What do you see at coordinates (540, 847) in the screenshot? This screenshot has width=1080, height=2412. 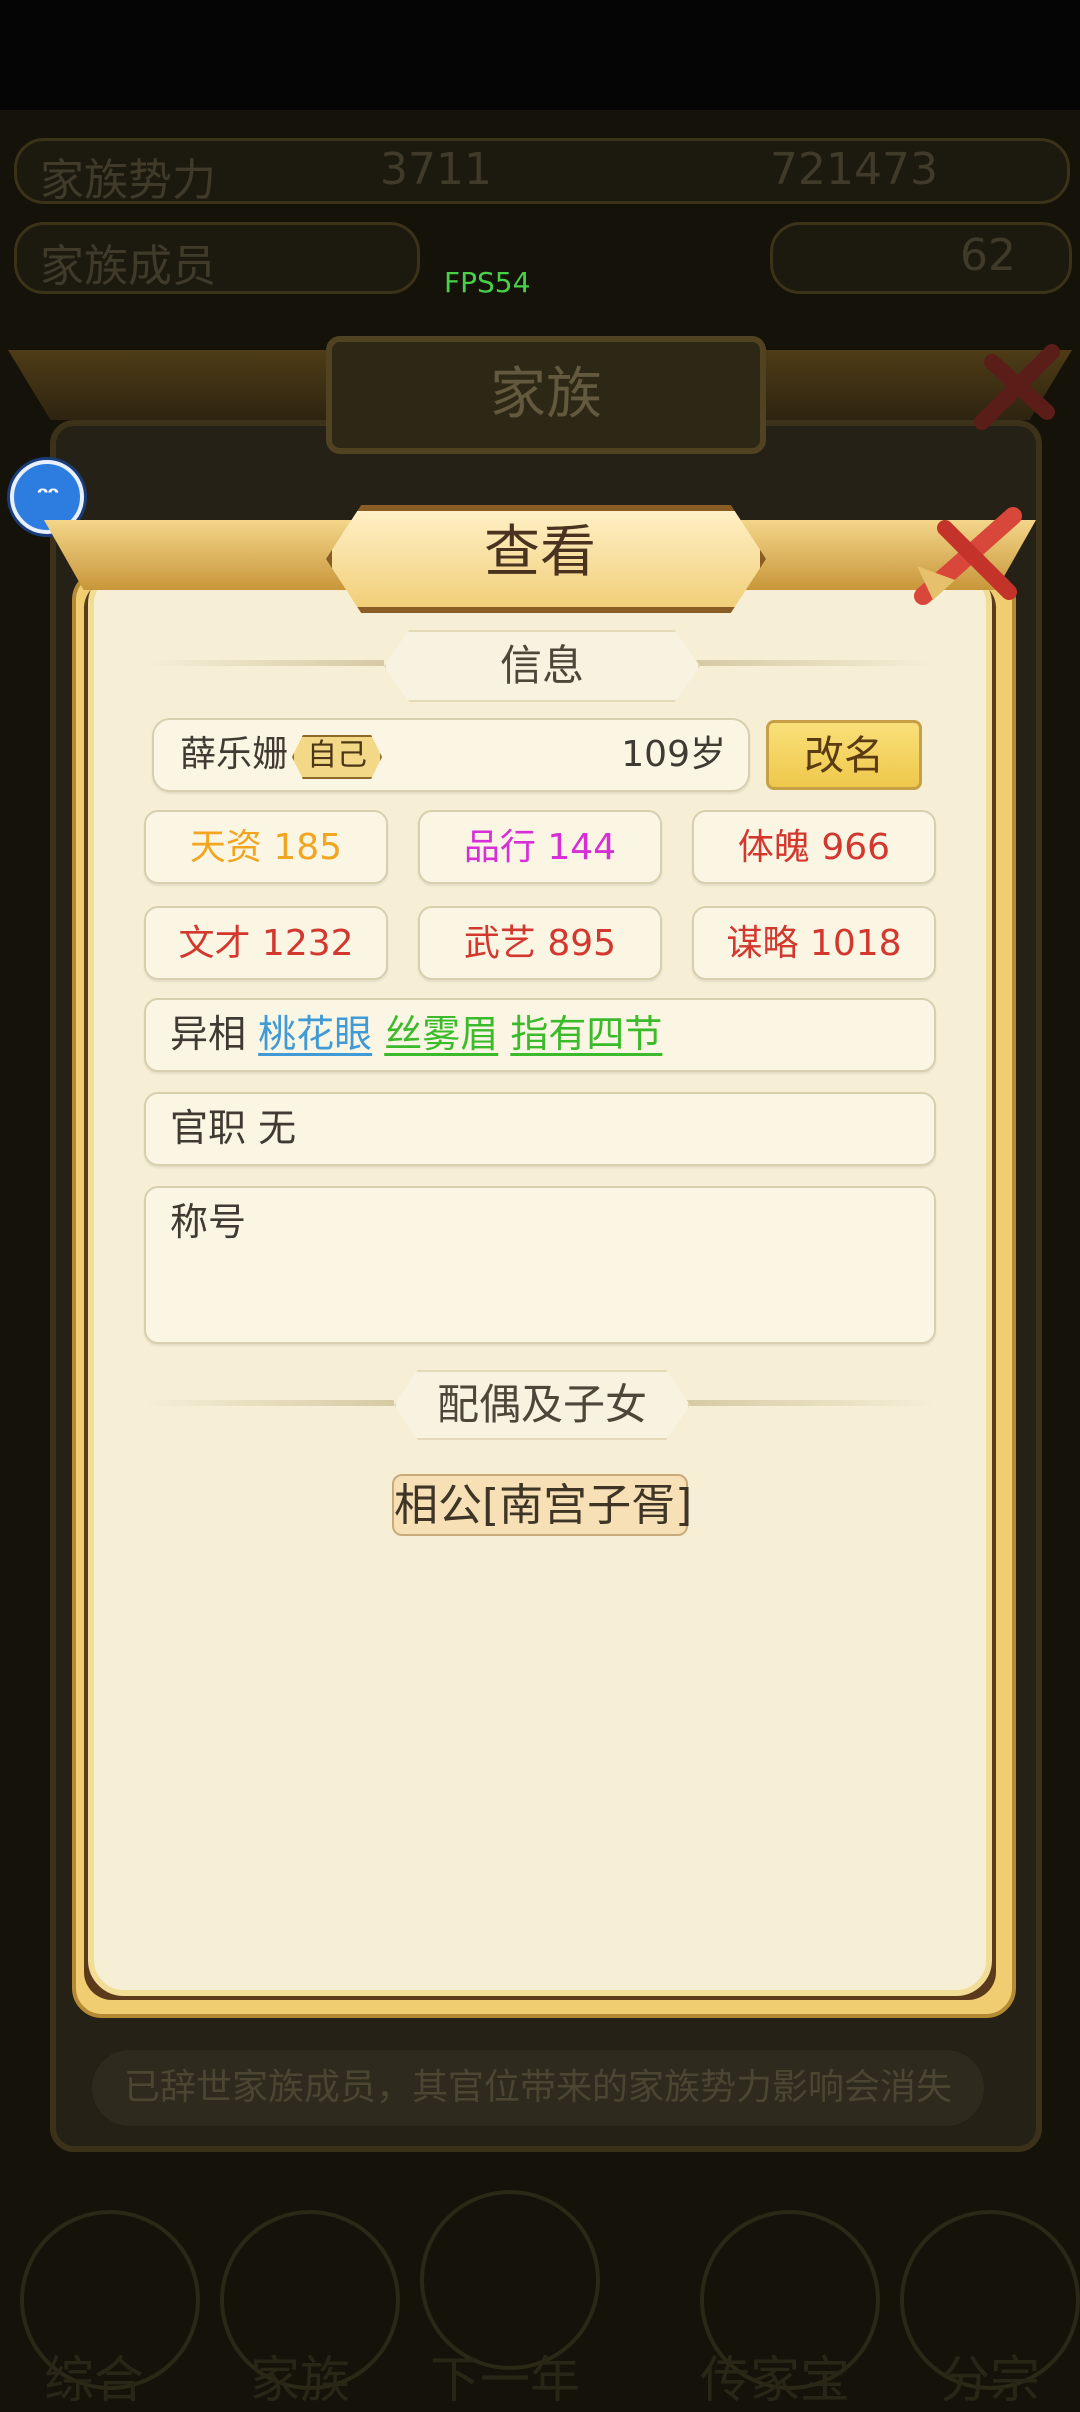 I see `stat-conduct: 品行 144` at bounding box center [540, 847].